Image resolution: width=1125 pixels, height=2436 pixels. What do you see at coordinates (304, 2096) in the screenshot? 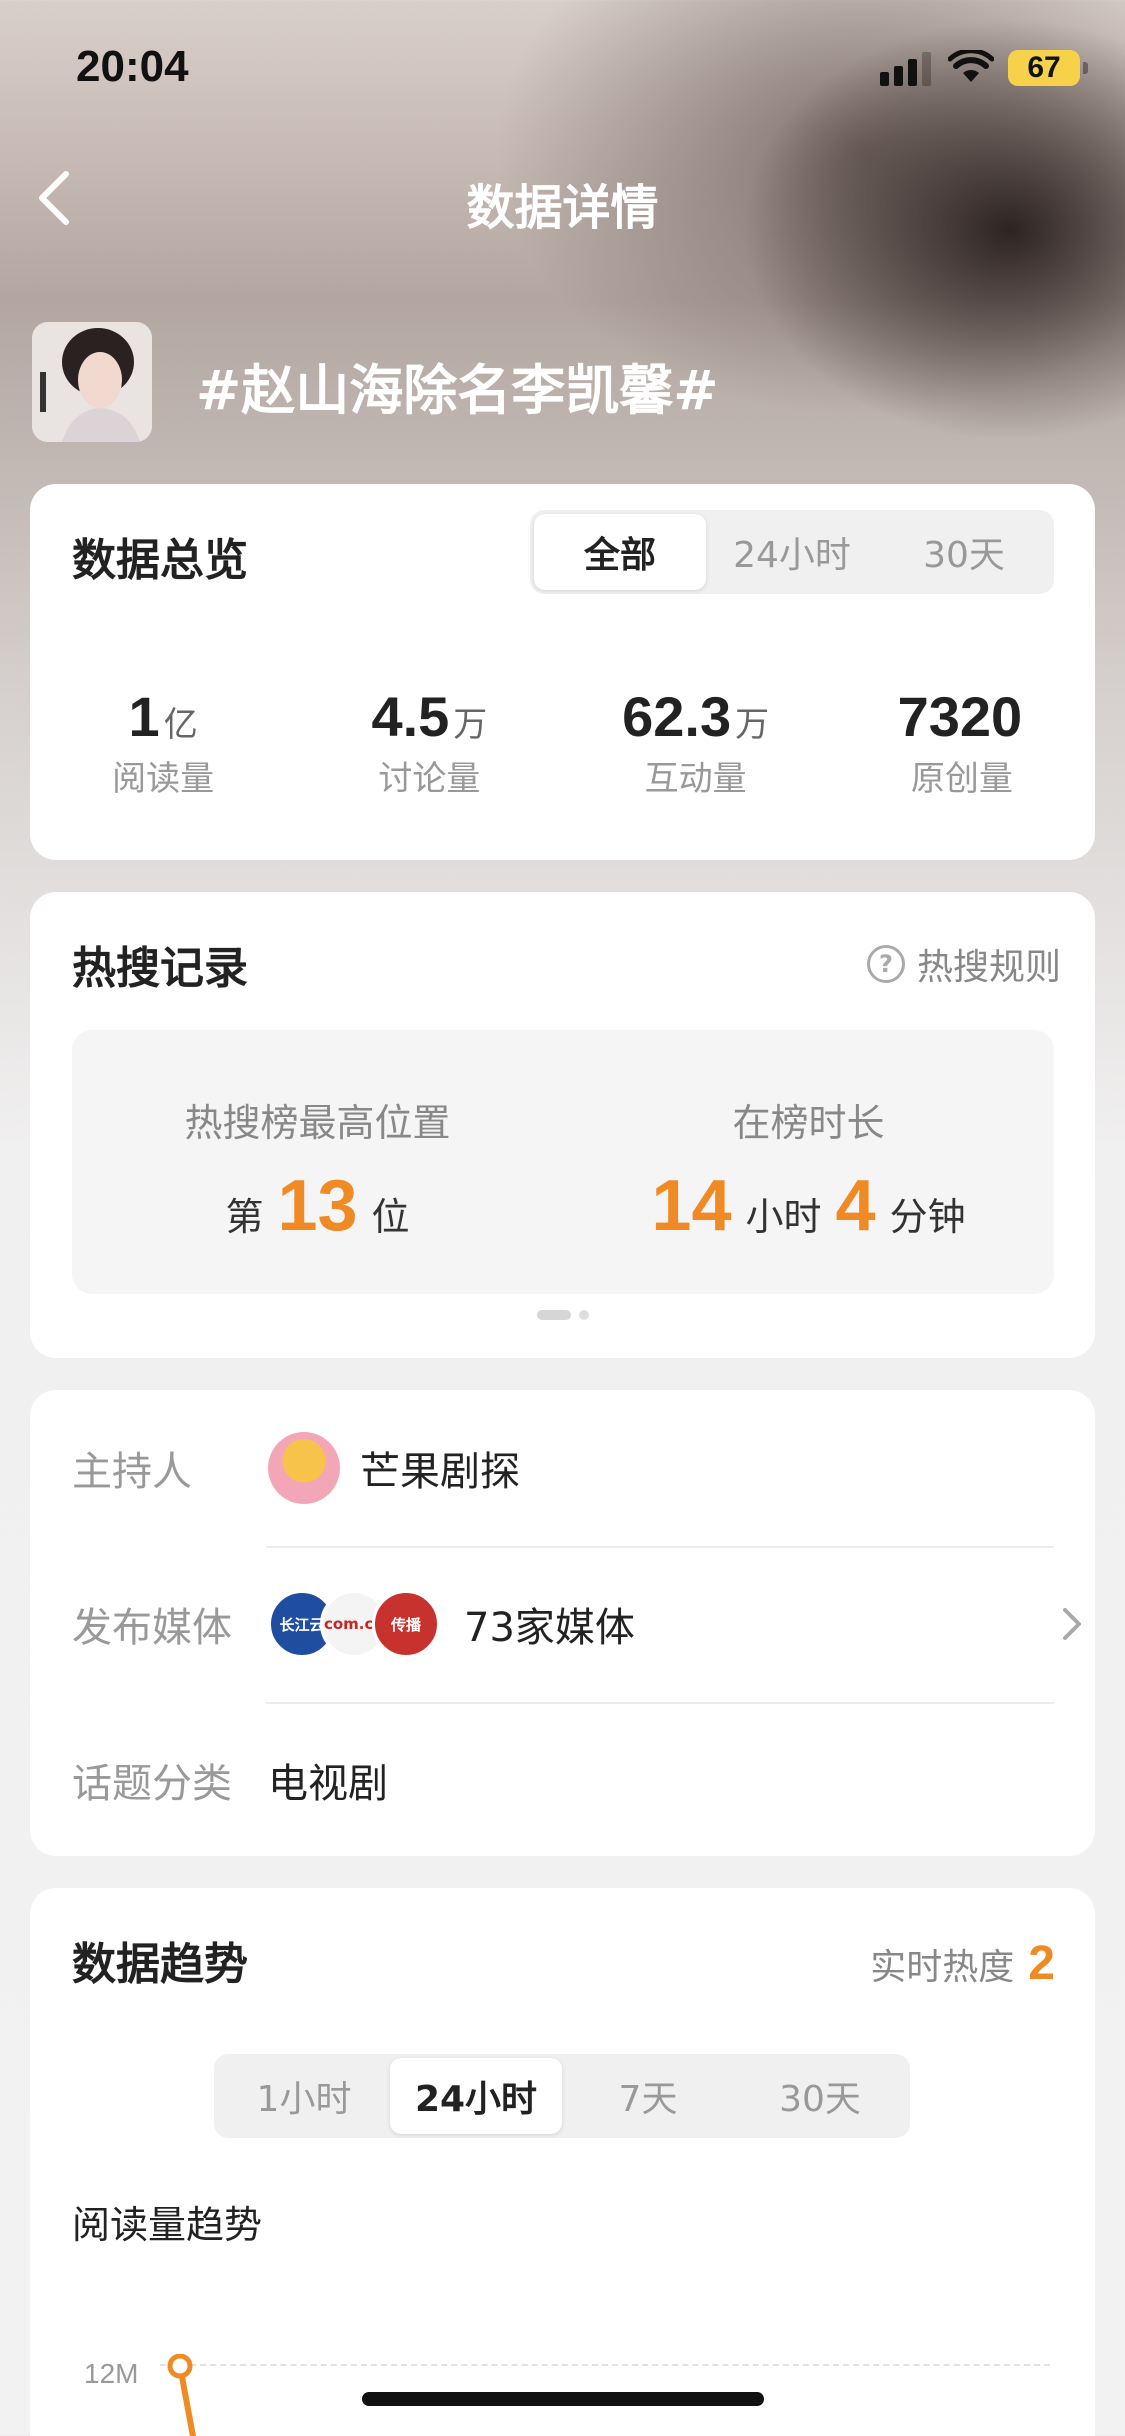
I see `tab-1h: 1小时` at bounding box center [304, 2096].